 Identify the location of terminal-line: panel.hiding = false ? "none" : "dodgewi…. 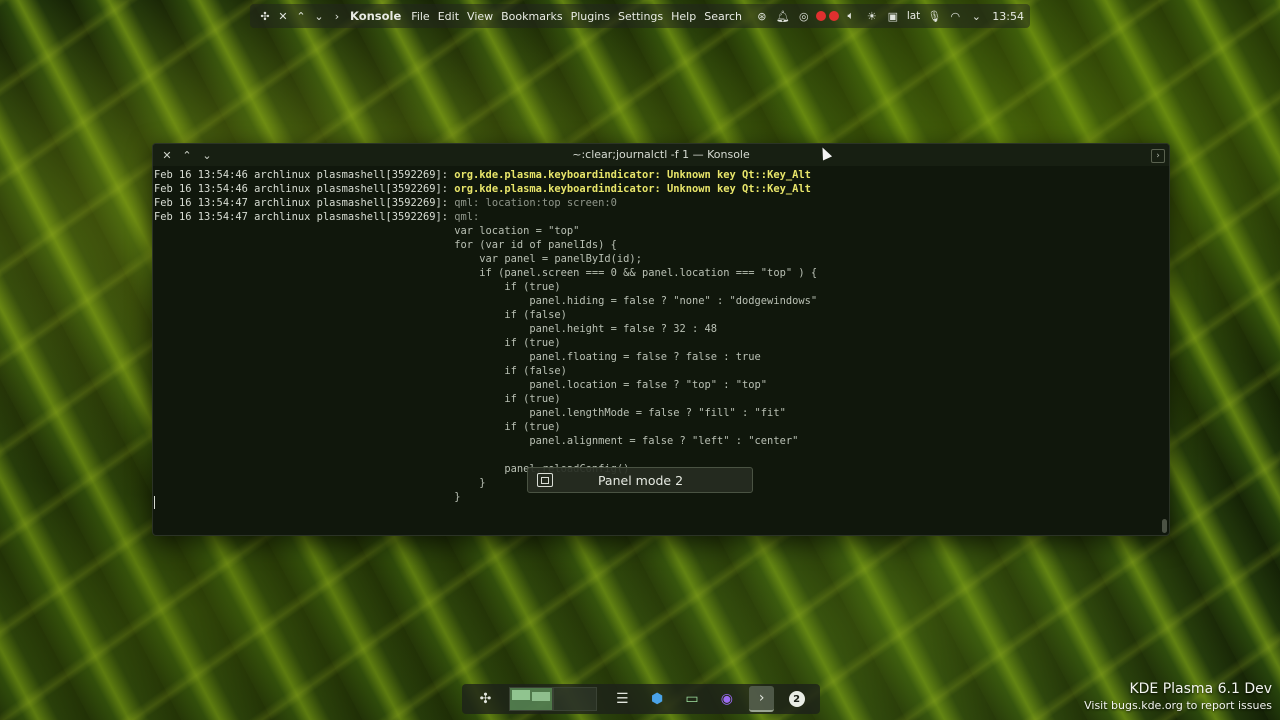
(656, 301).